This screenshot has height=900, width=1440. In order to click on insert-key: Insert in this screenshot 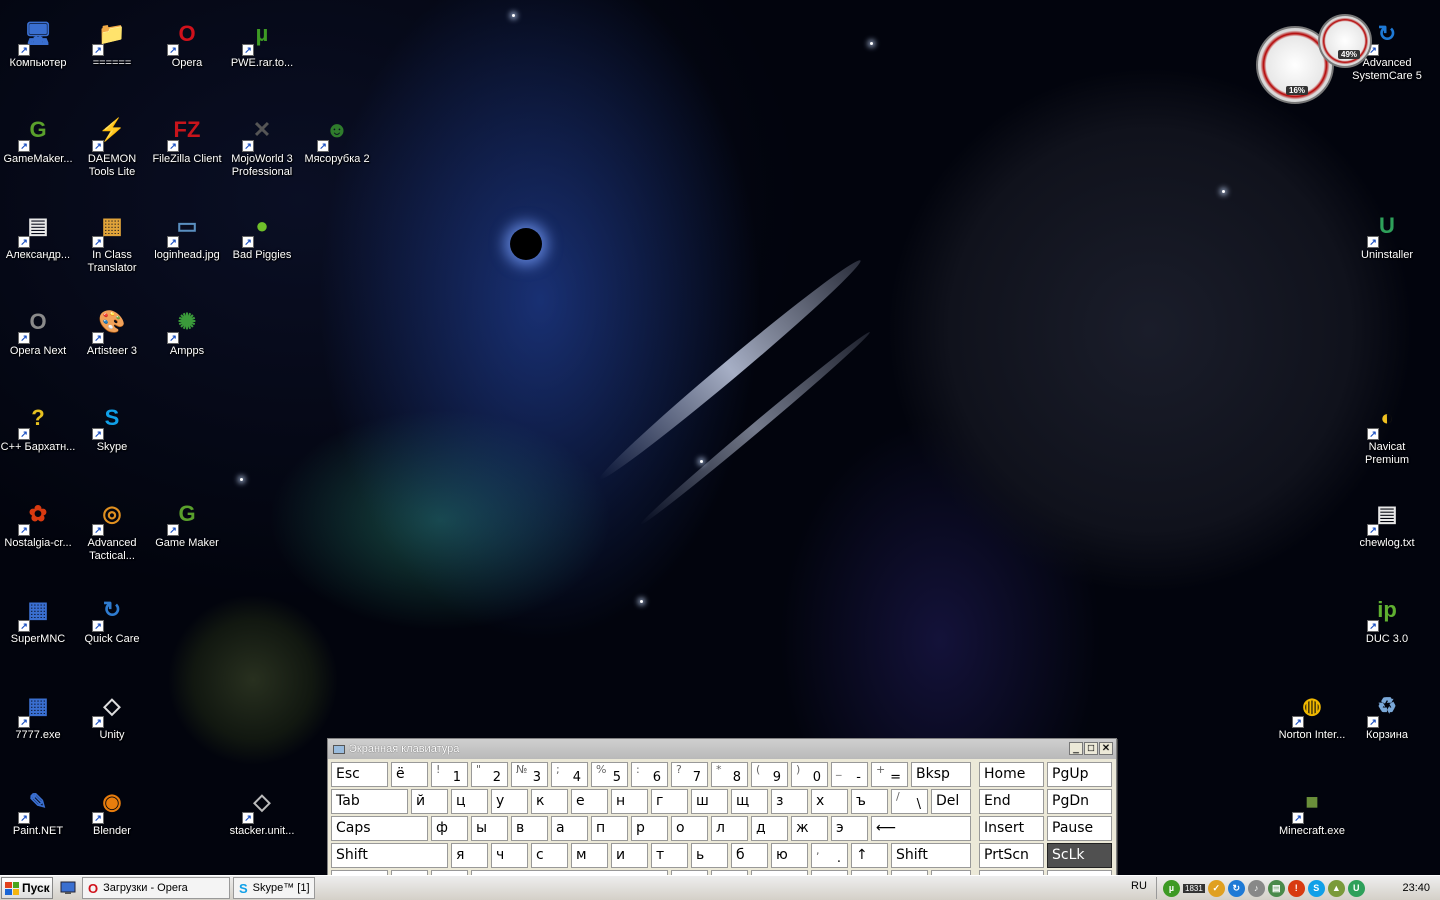, I will do `click(1011, 828)`.